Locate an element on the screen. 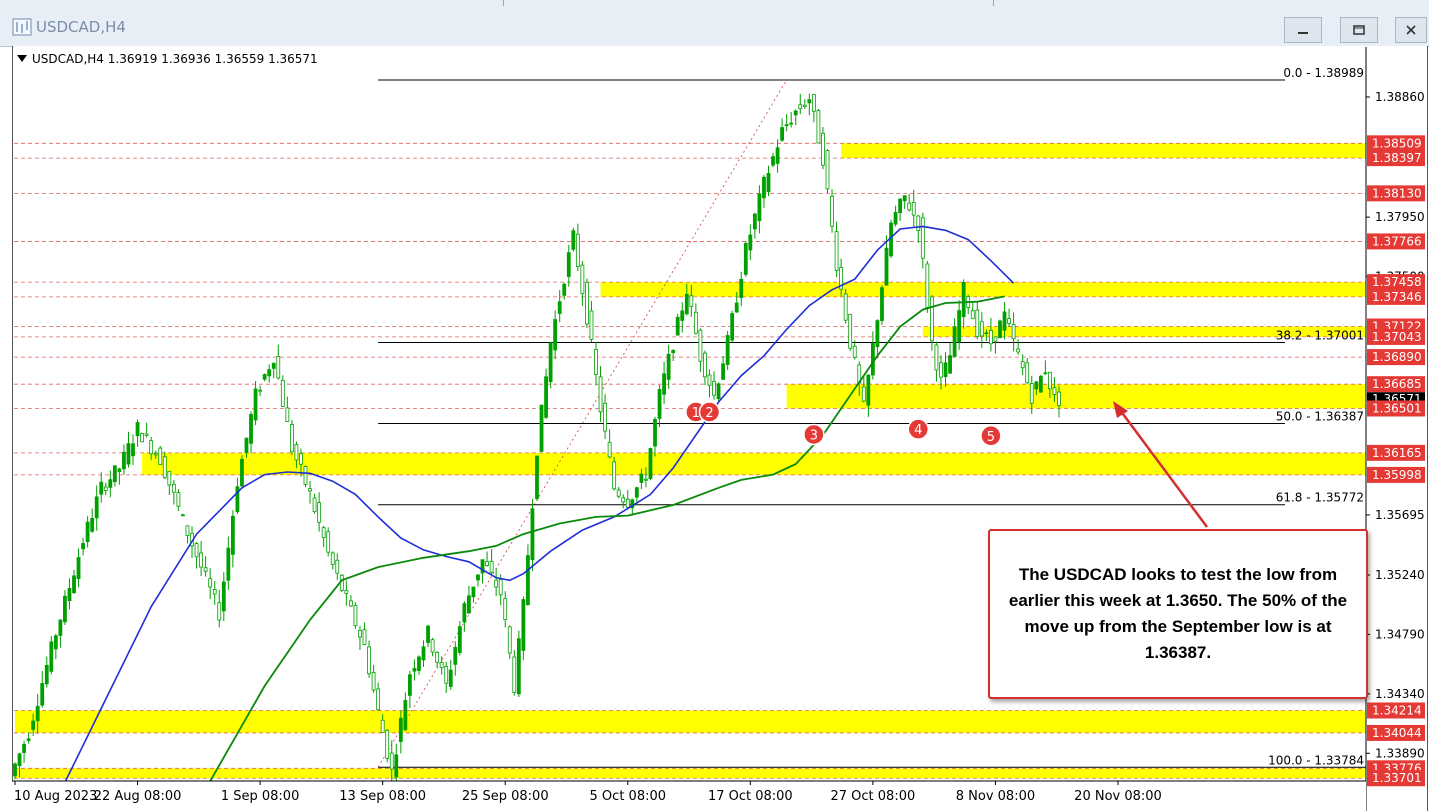 The image size is (1429, 811). price-level-tag-label: 1.36685 is located at coordinates (1397, 384).